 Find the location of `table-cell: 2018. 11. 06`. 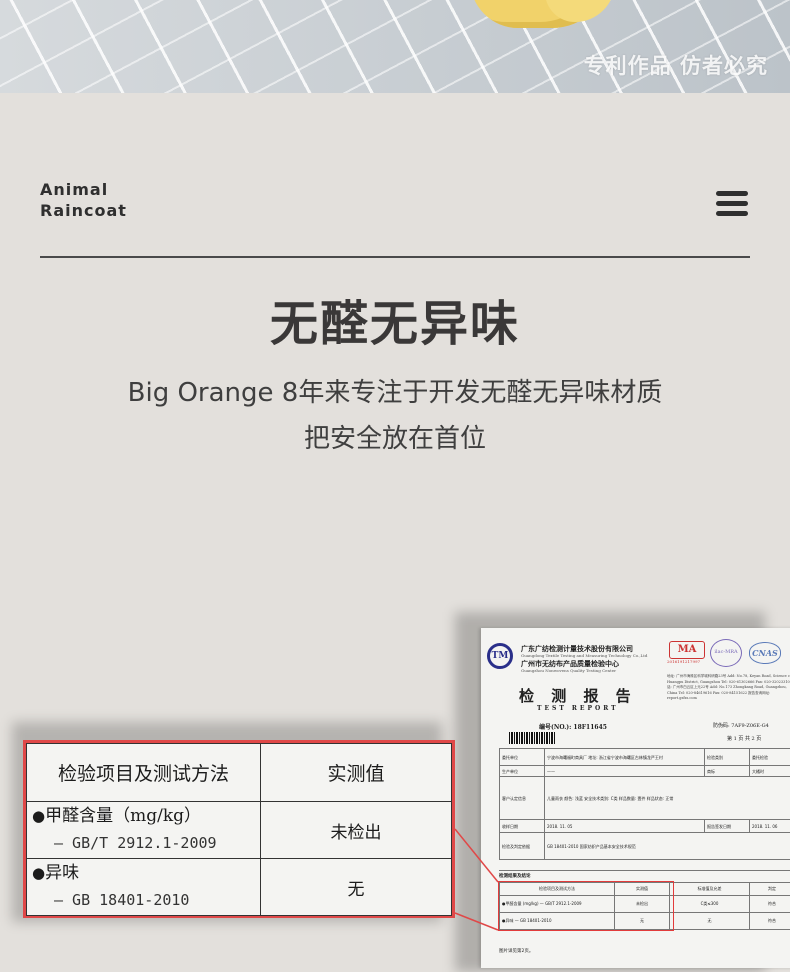

table-cell: 2018. 11. 06 is located at coordinates (770, 826).